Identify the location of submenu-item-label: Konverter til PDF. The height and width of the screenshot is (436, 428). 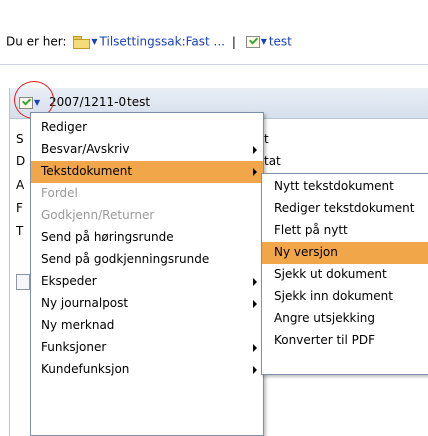
(325, 340).